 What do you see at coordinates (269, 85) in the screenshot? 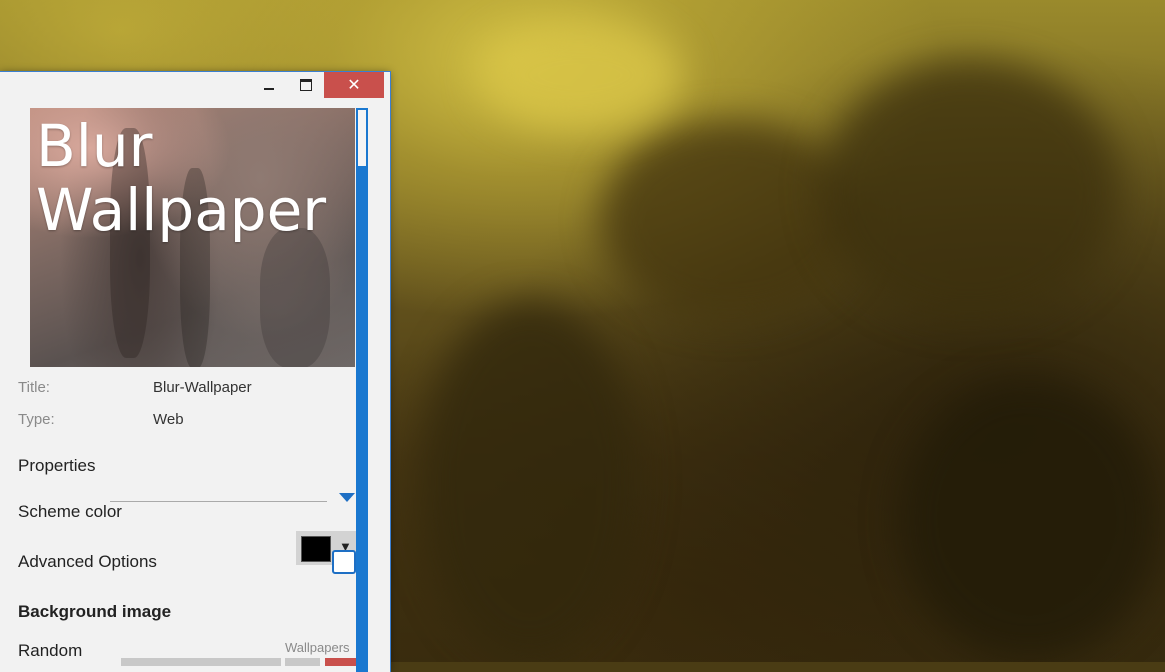
I see `minimize-button` at bounding box center [269, 85].